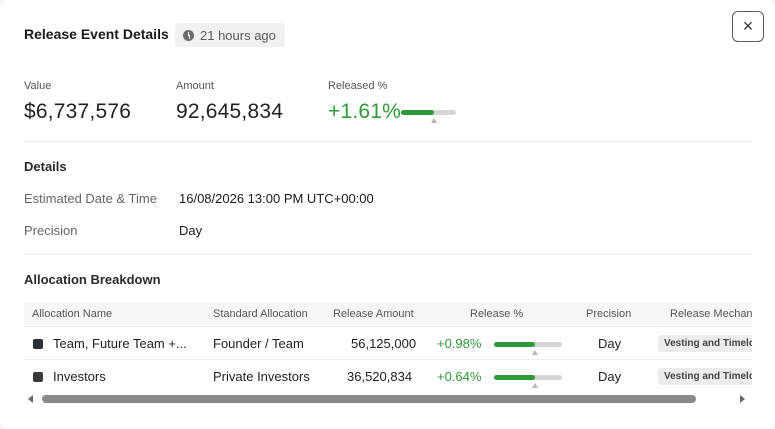  I want to click on time-badge-label: 21 hours ago, so click(238, 35).